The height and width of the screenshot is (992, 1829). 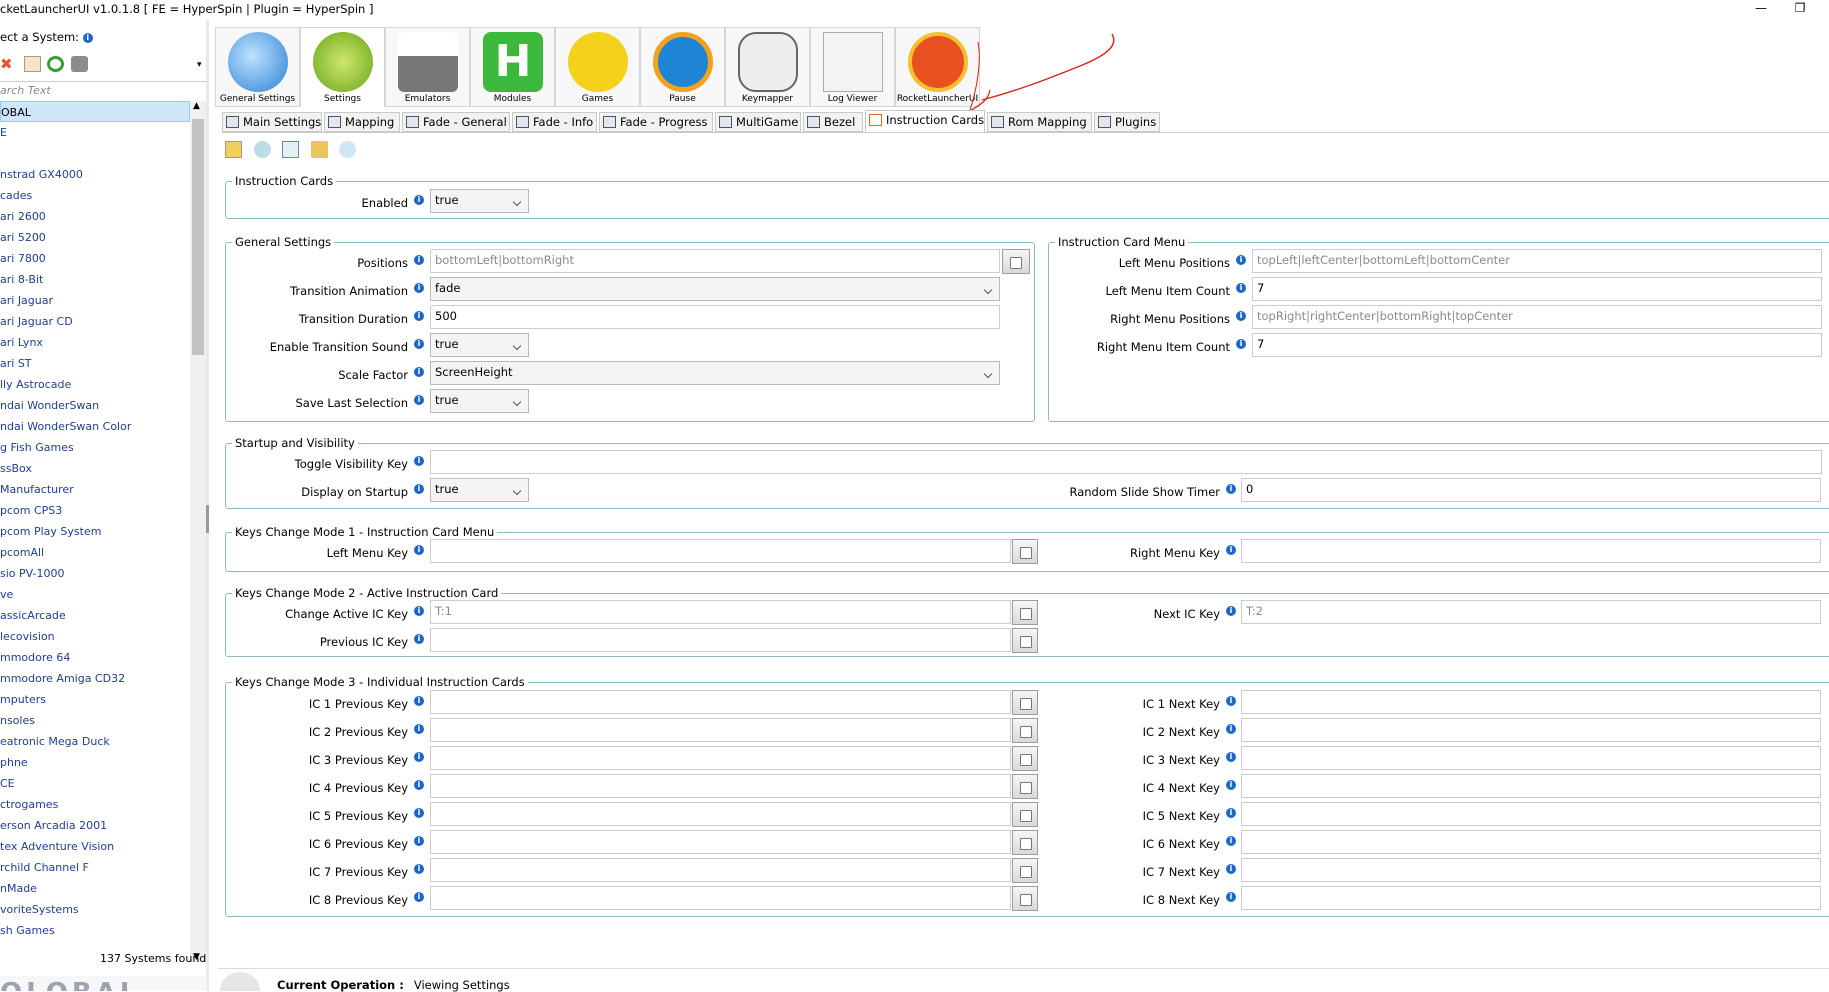 What do you see at coordinates (95, 615) in the screenshot?
I see `system-list-item: assicArcade` at bounding box center [95, 615].